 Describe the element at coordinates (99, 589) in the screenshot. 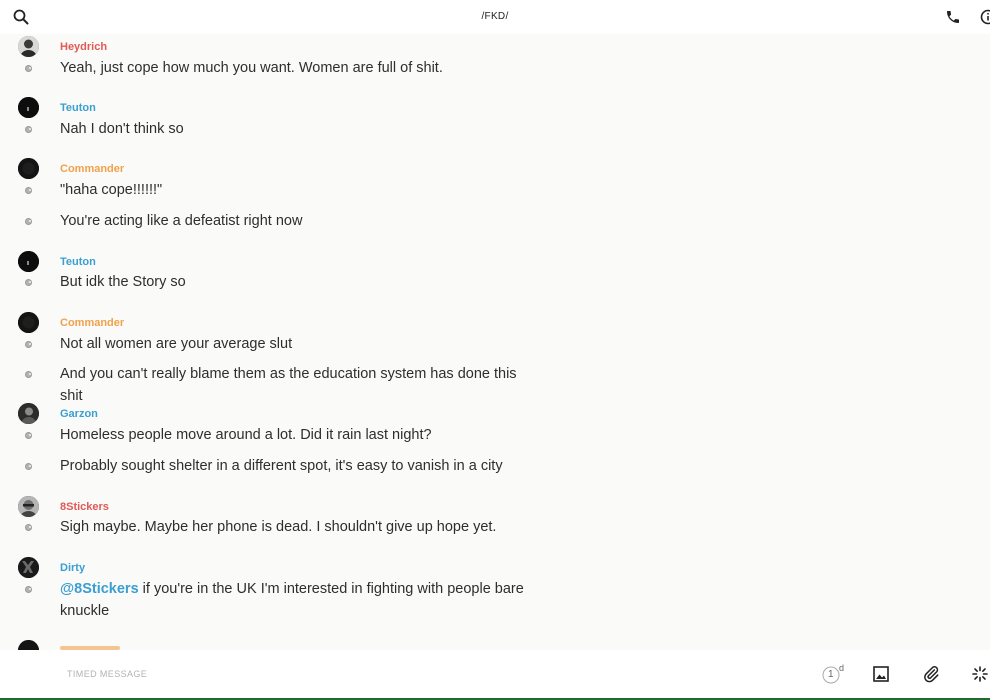

I see `user-mention: @8Stickers` at that location.